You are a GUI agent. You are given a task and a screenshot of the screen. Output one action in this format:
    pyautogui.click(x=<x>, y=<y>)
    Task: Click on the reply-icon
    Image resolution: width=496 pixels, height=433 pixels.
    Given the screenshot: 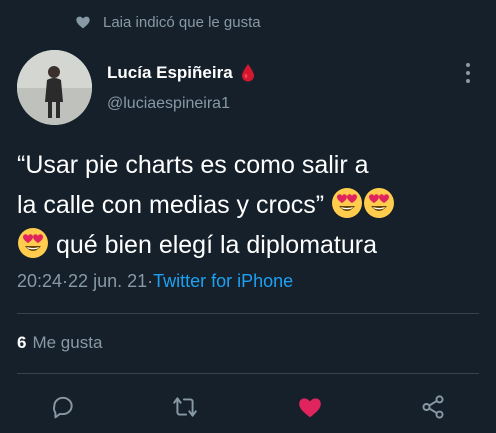 What is the action you would take?
    pyautogui.click(x=63, y=407)
    